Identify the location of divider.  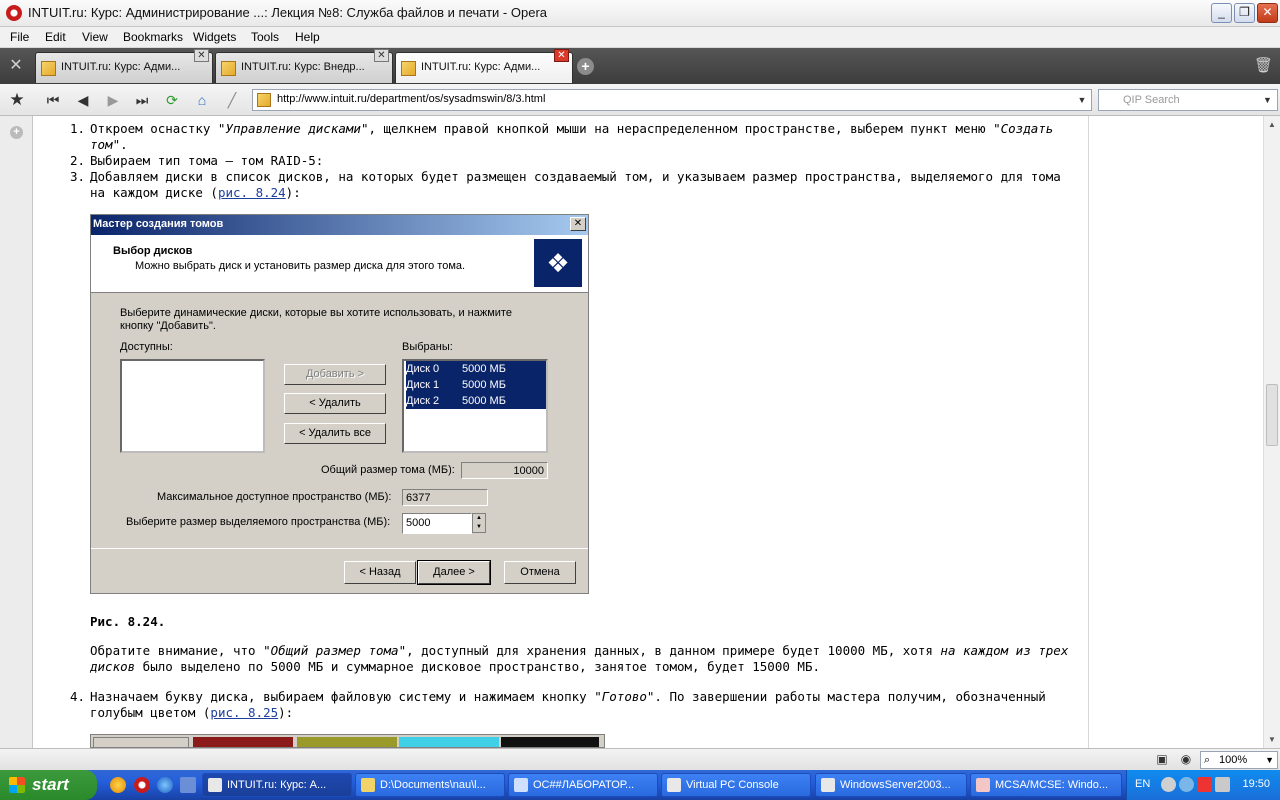
(339, 548).